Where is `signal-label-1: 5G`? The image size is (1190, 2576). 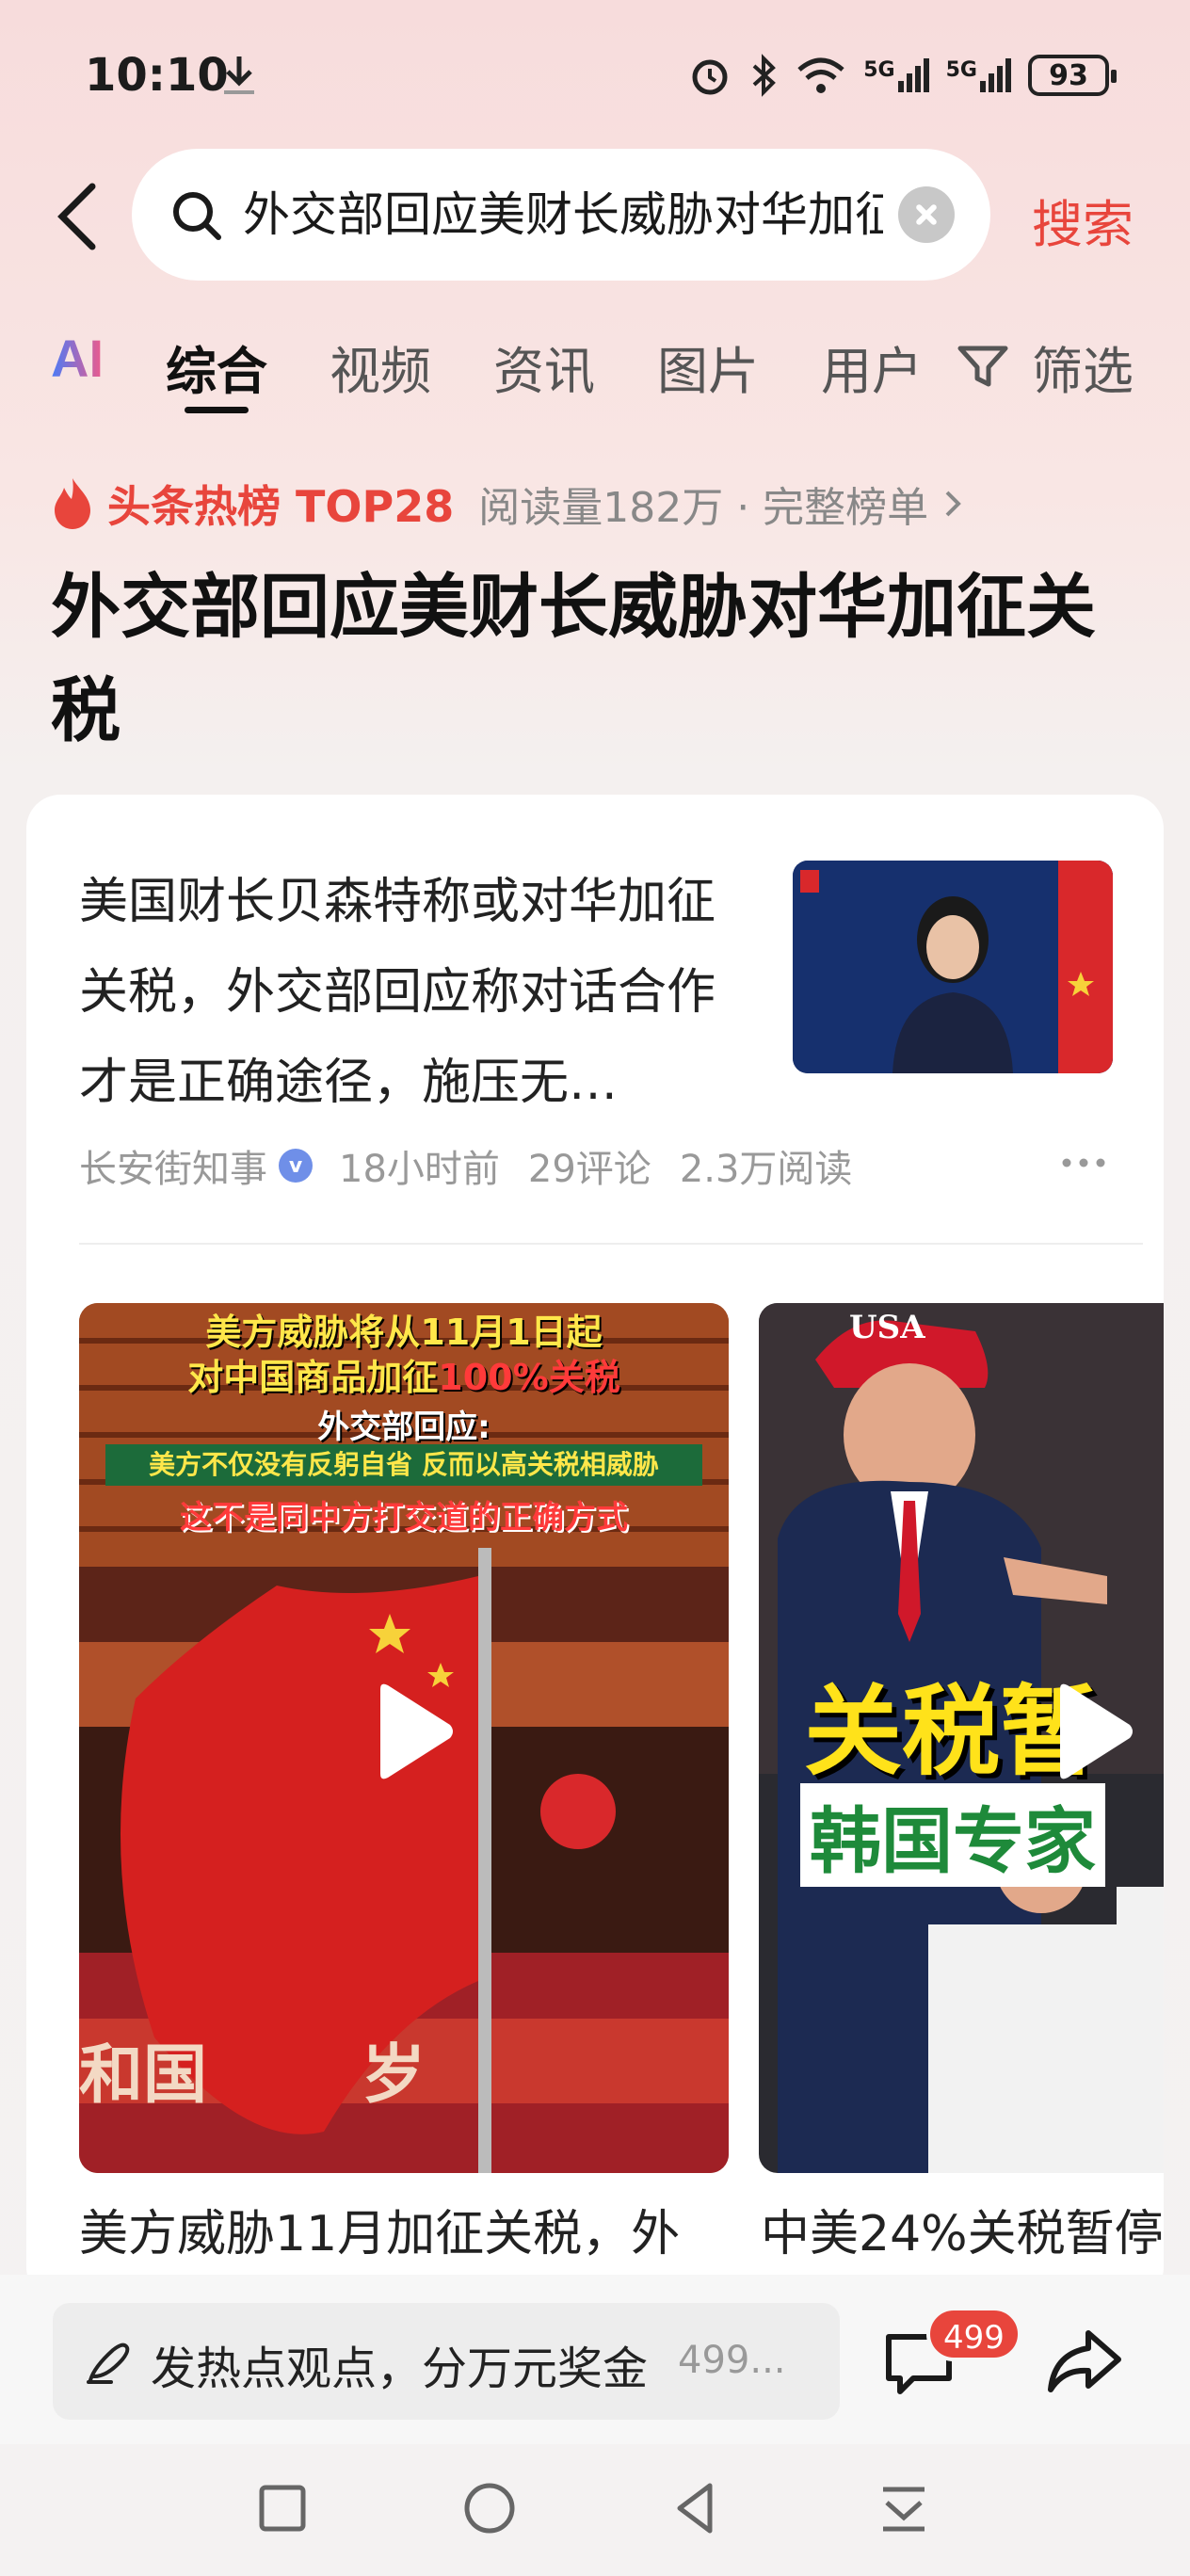 signal-label-1: 5G is located at coordinates (879, 70).